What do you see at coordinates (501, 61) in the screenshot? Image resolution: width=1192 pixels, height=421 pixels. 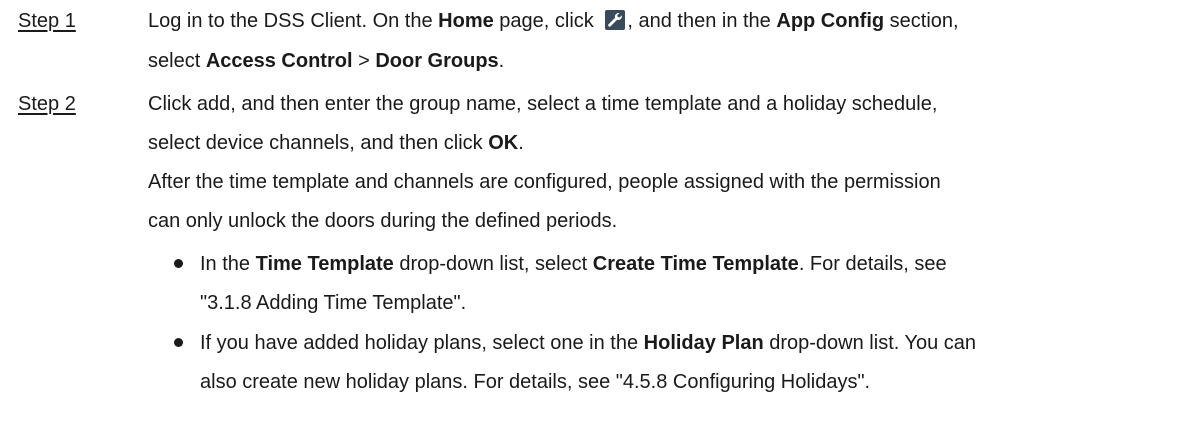 I see `step-1-text: .` at bounding box center [501, 61].